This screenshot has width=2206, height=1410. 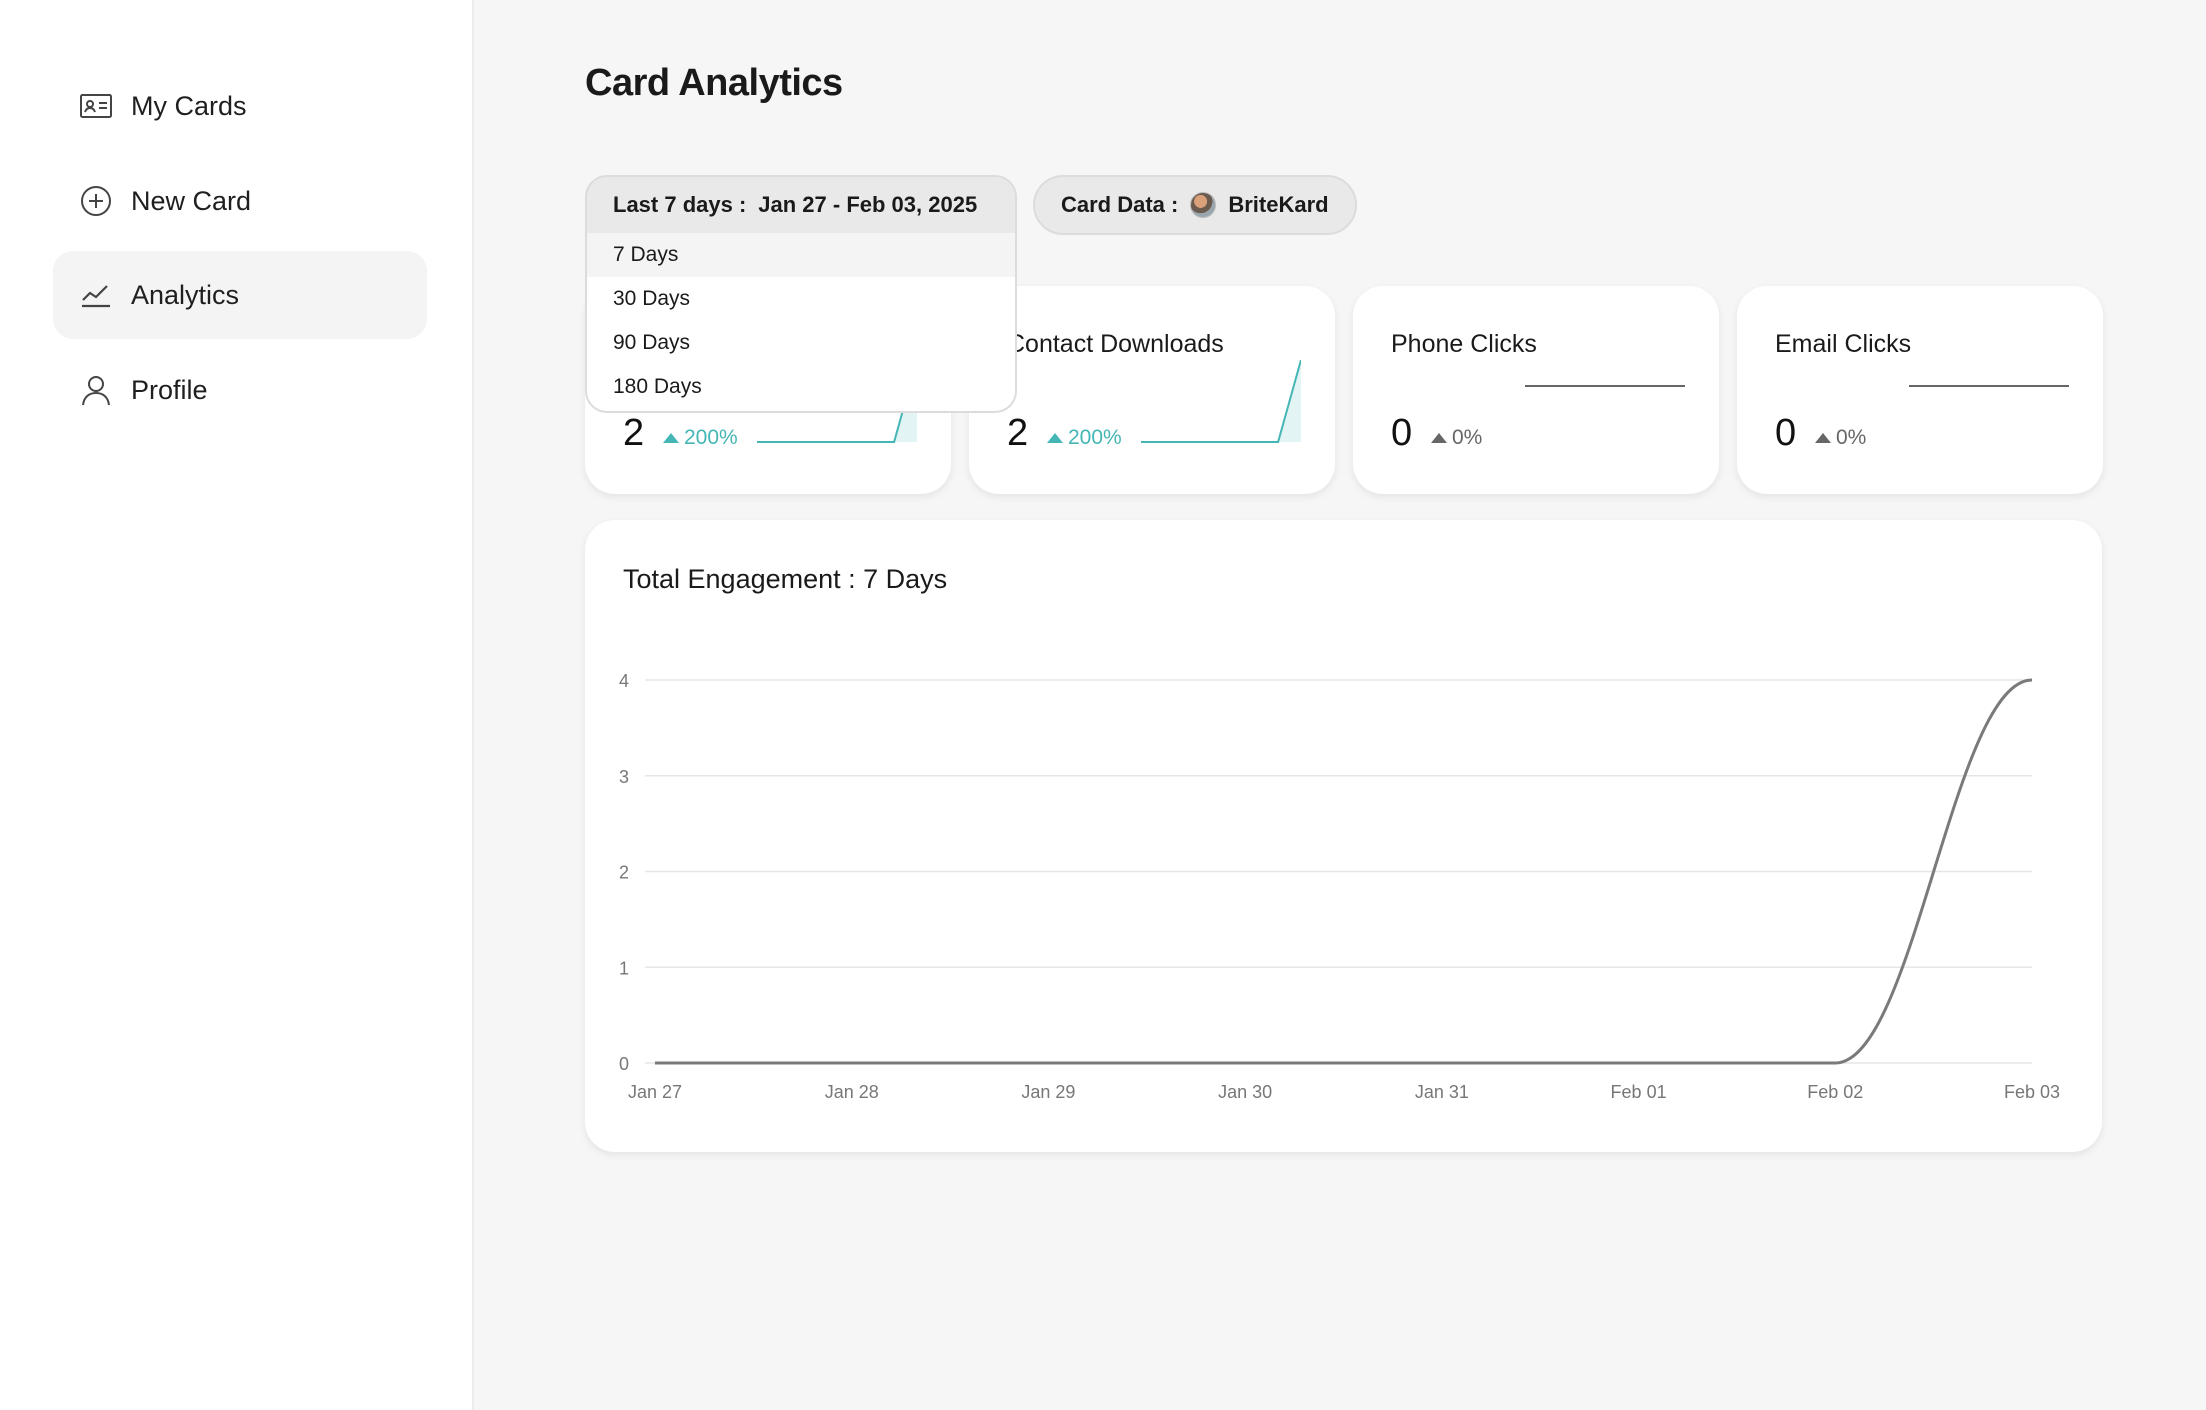 I want to click on date-range-dropdown: Last 7 days : Jan 27 - Feb 03, 2025, so click(x=801, y=205).